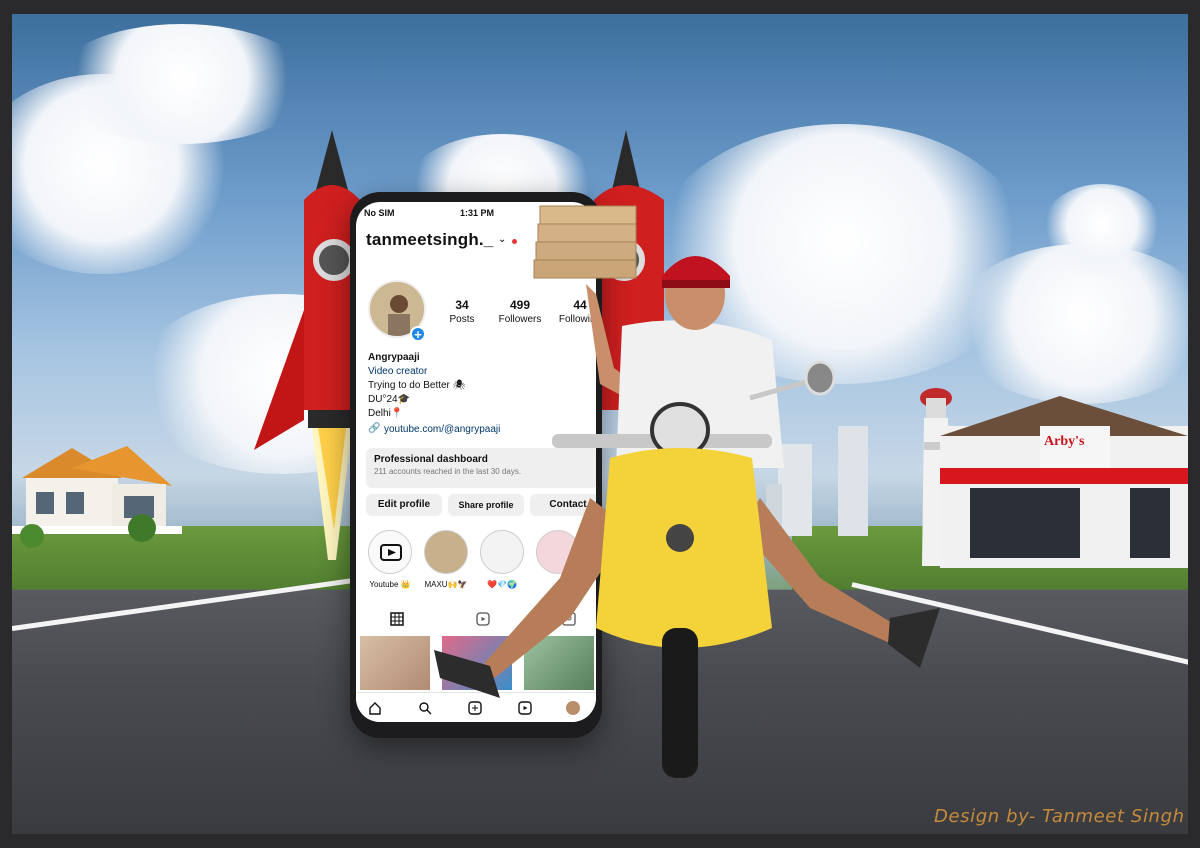 This screenshot has width=1200, height=848. Describe the element at coordinates (379, 213) in the screenshot. I see `carrier-status: No SIM` at that location.